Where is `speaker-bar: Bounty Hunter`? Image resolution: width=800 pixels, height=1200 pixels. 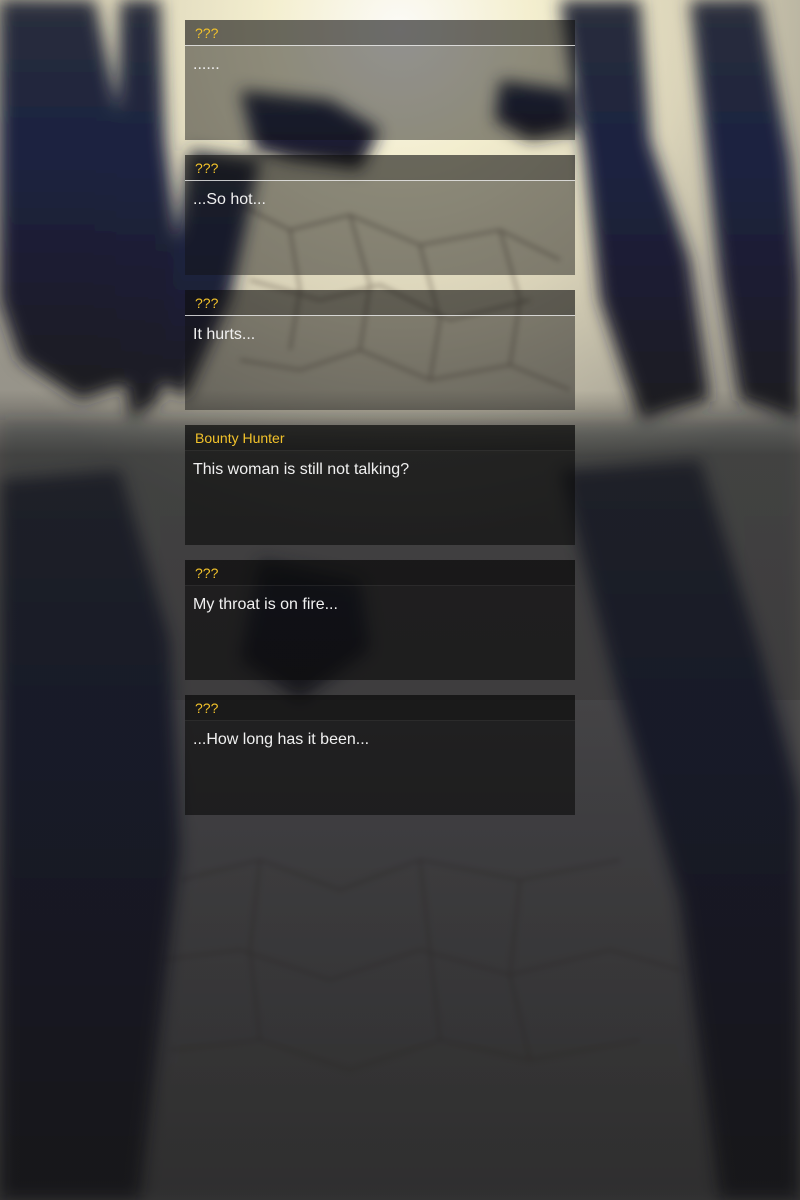
speaker-bar: Bounty Hunter is located at coordinates (380, 438).